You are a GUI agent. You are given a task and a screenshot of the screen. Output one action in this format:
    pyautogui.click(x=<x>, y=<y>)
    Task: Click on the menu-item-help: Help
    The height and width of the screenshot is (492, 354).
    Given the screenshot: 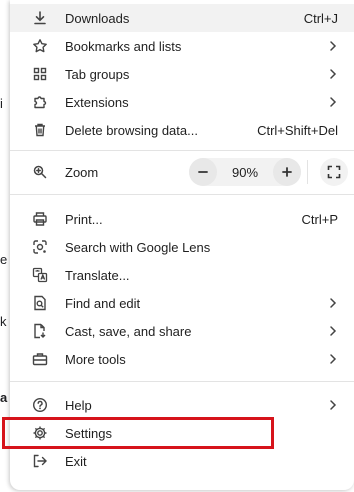 What is the action you would take?
    pyautogui.click(x=182, y=405)
    